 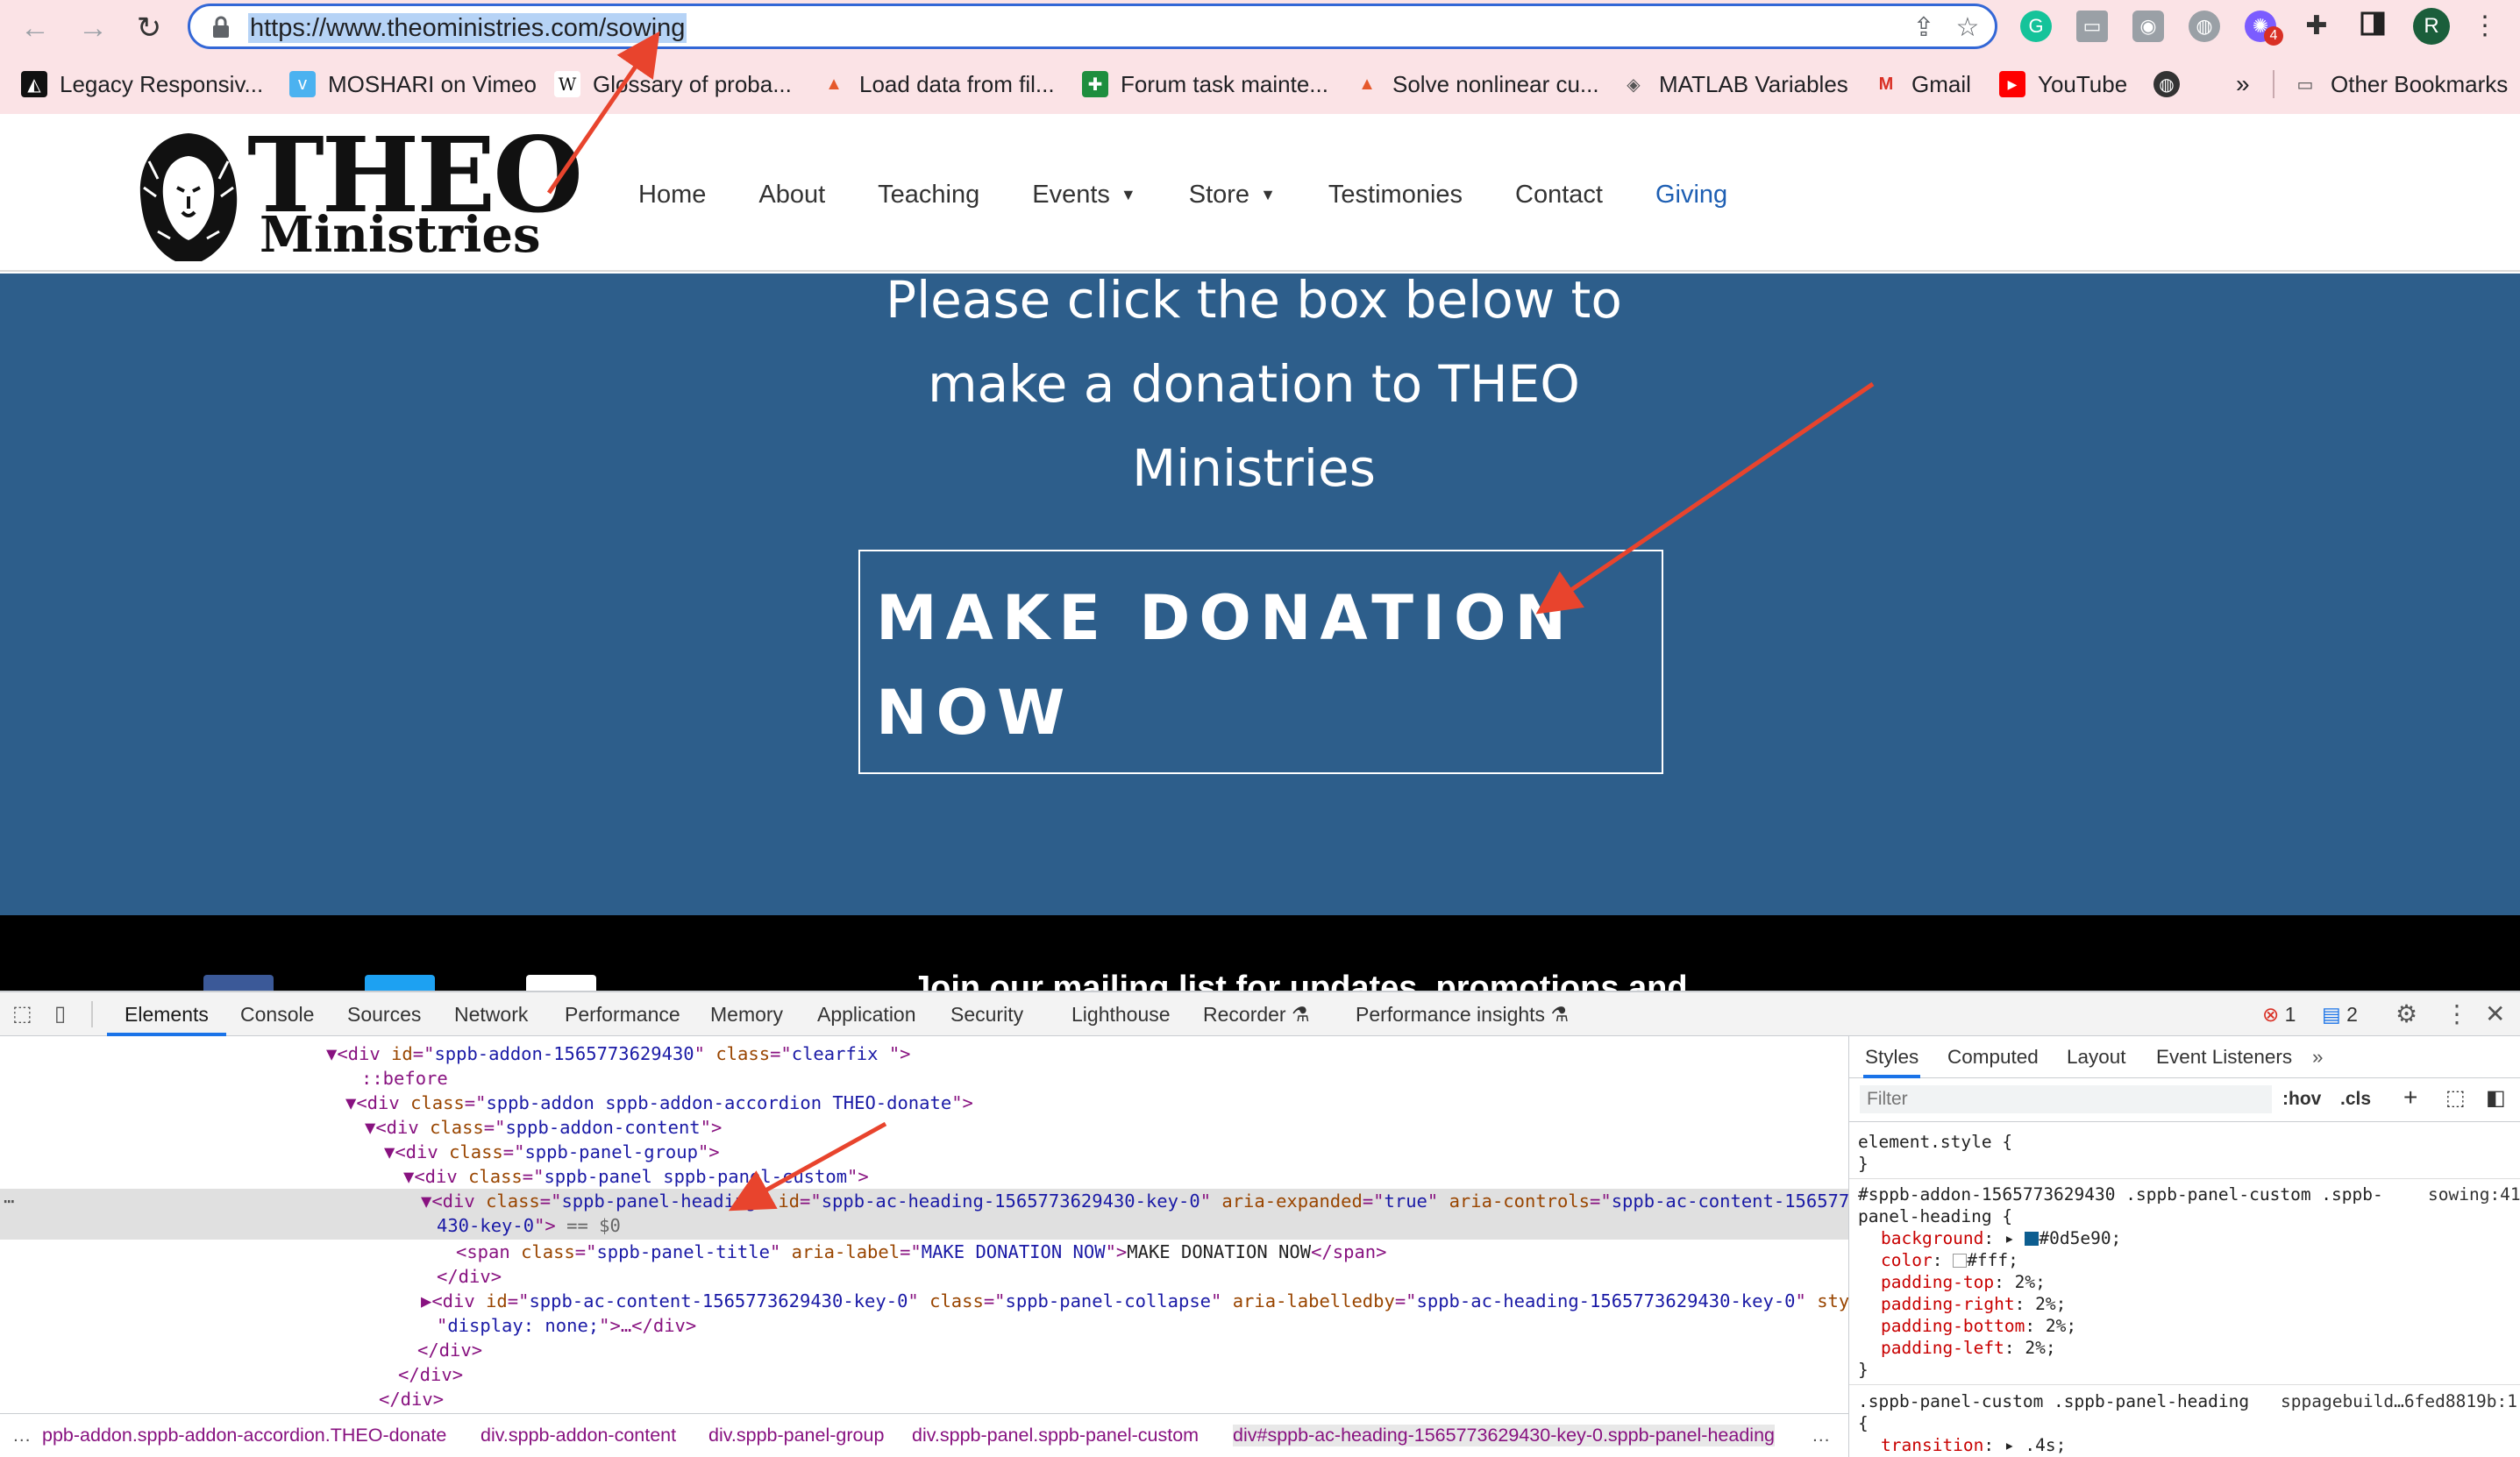 I want to click on css-selector: .sppb-panel-custom .sppb-panel-heading, so click(x=2053, y=1401).